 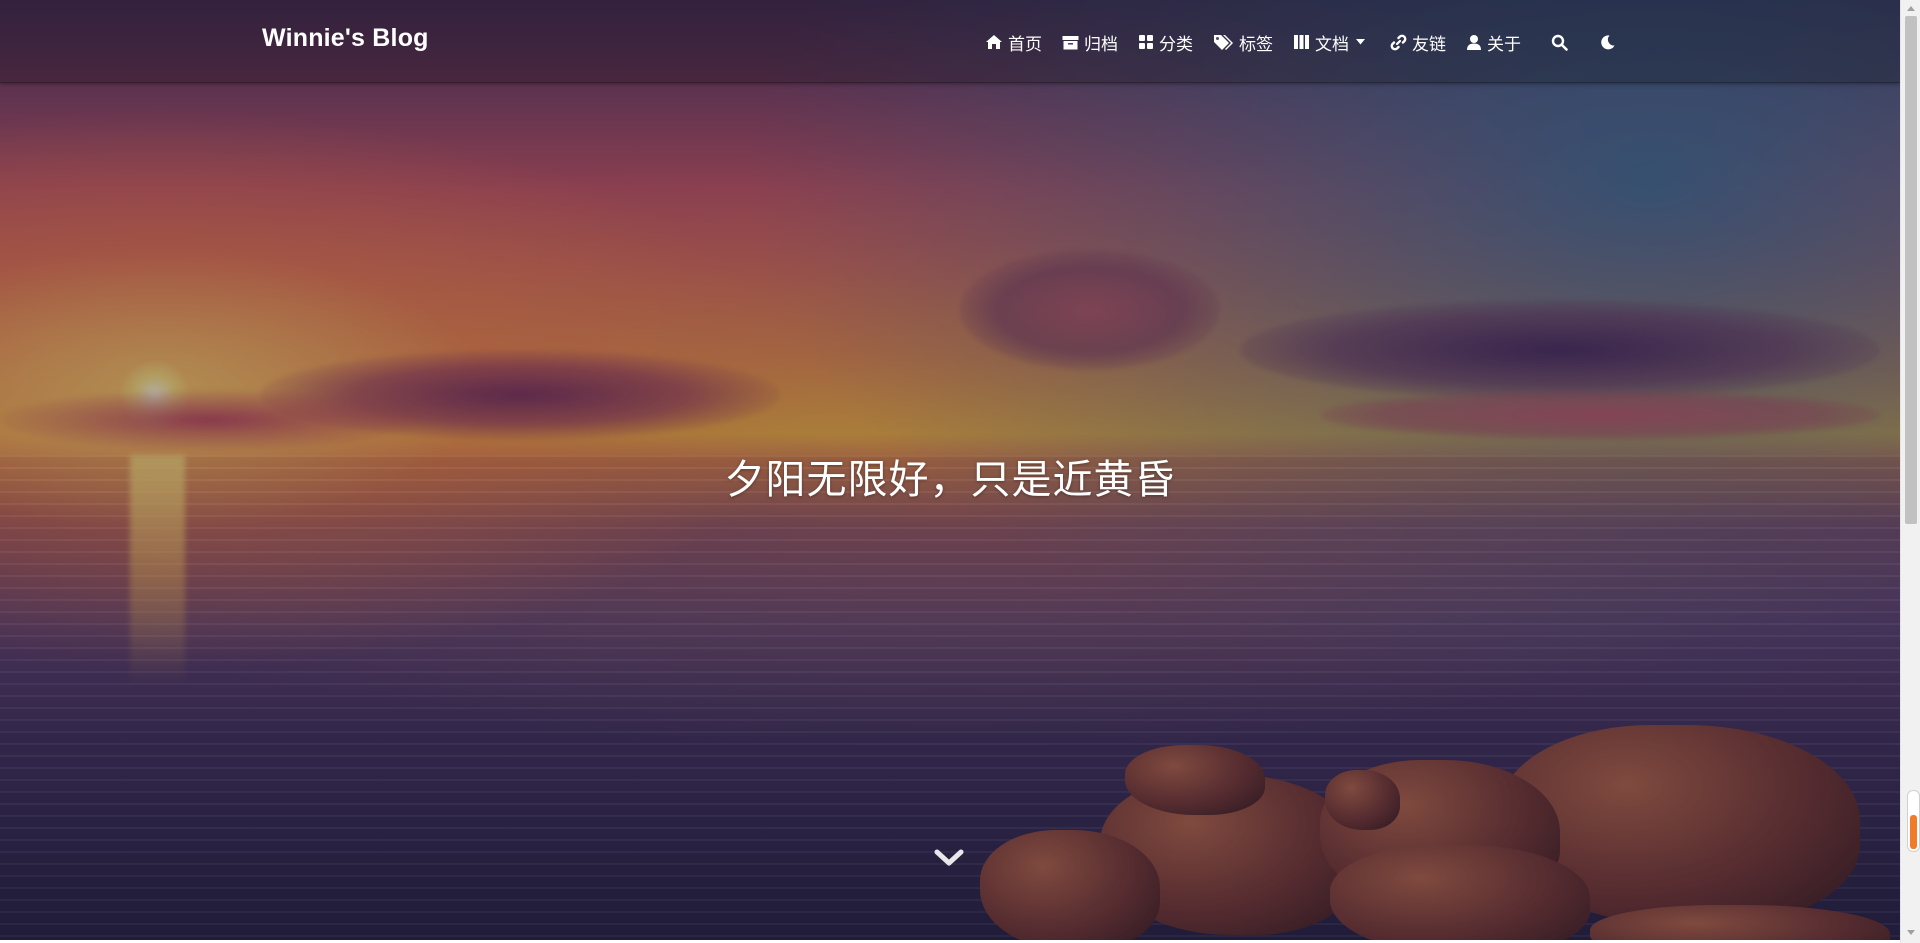 I want to click on tags-icon, so click(x=1223, y=42).